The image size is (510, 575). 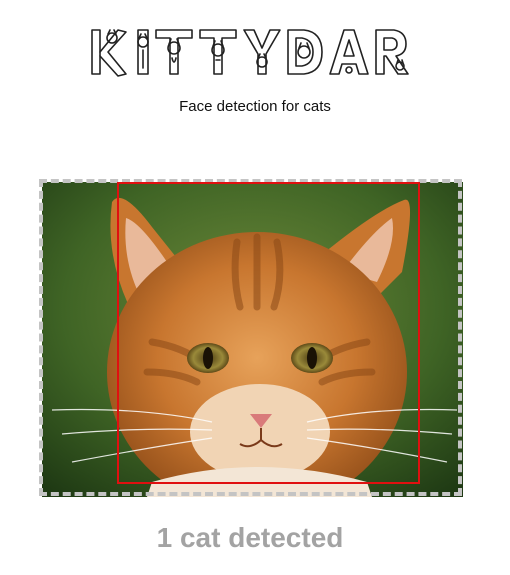 I want to click on subtitle: Face detection for cats, so click(x=255, y=106).